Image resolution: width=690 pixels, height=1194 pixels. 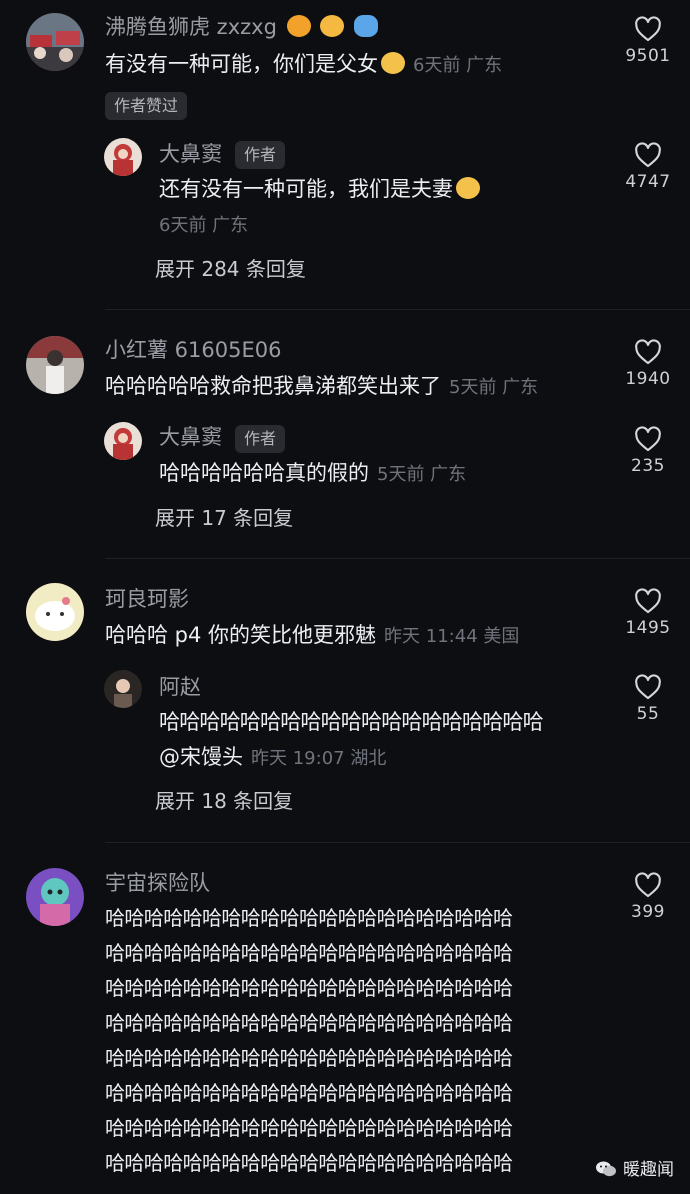 What do you see at coordinates (306, 189) in the screenshot?
I see `reply-body: 还有没有一种可能，我们是夫妻` at bounding box center [306, 189].